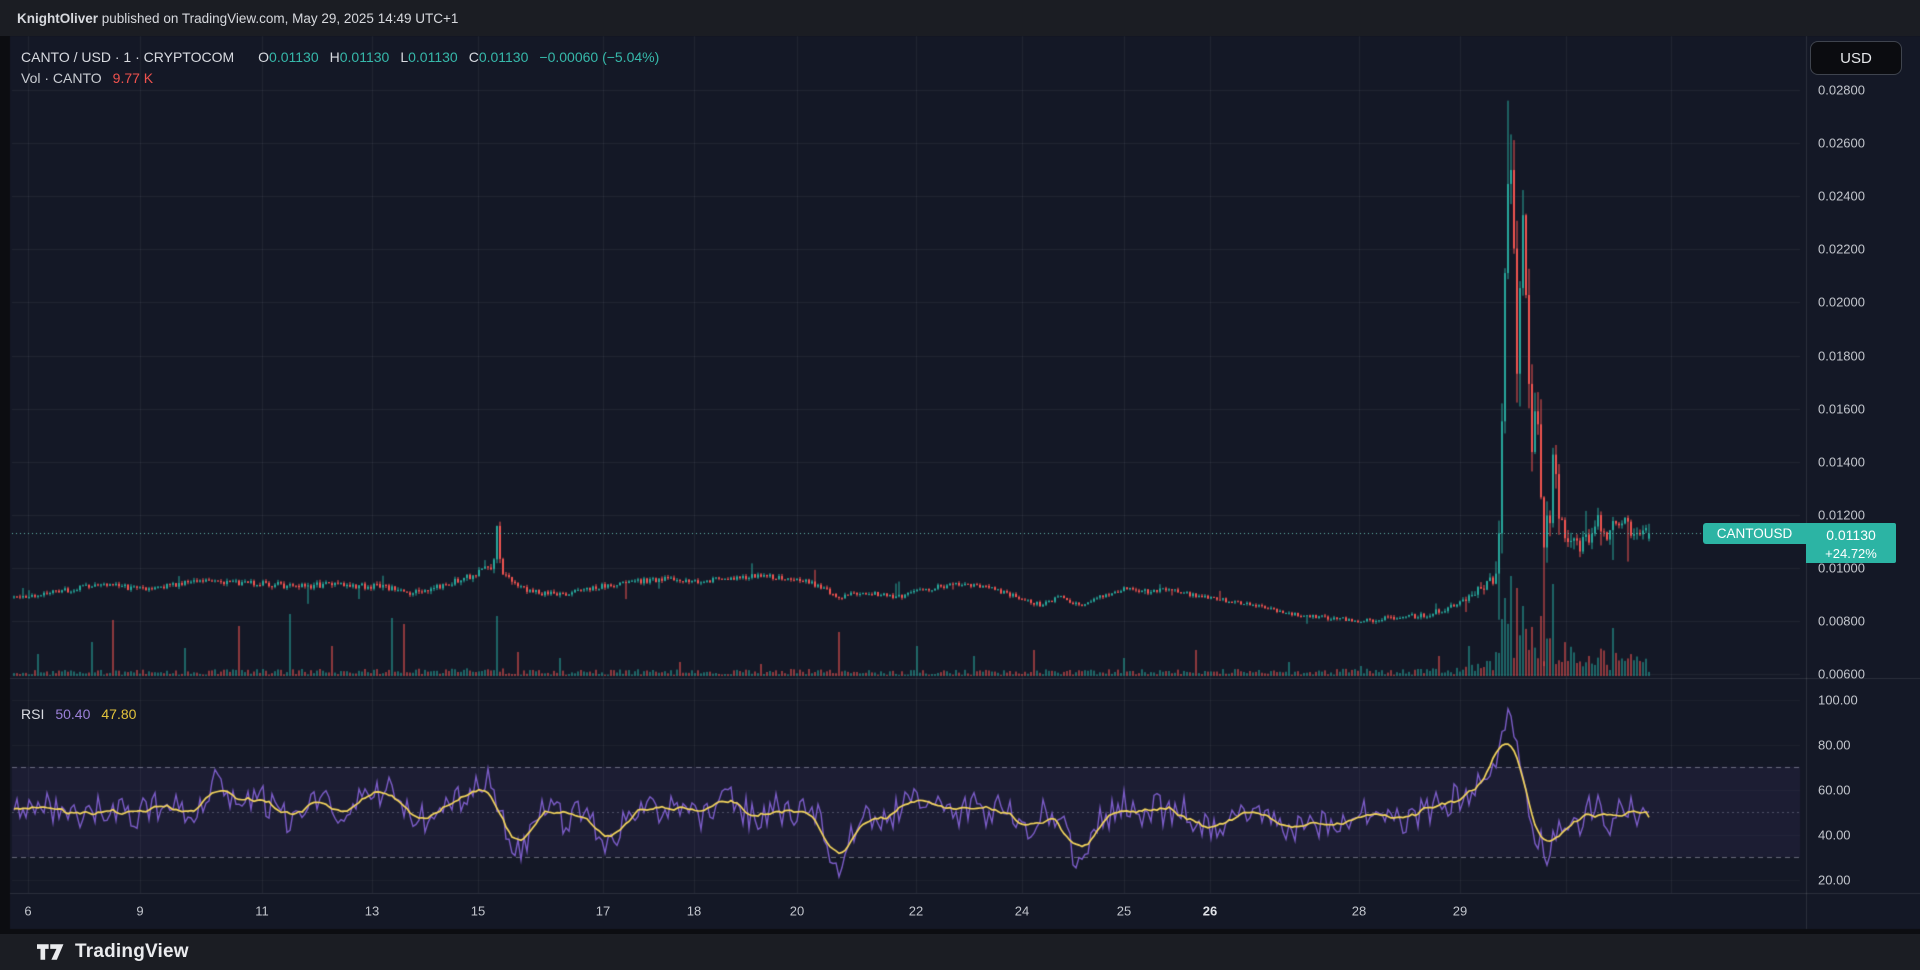 The image size is (1920, 970). I want to click on last-price-box: 0.01130 +24.72%, so click(1851, 543).